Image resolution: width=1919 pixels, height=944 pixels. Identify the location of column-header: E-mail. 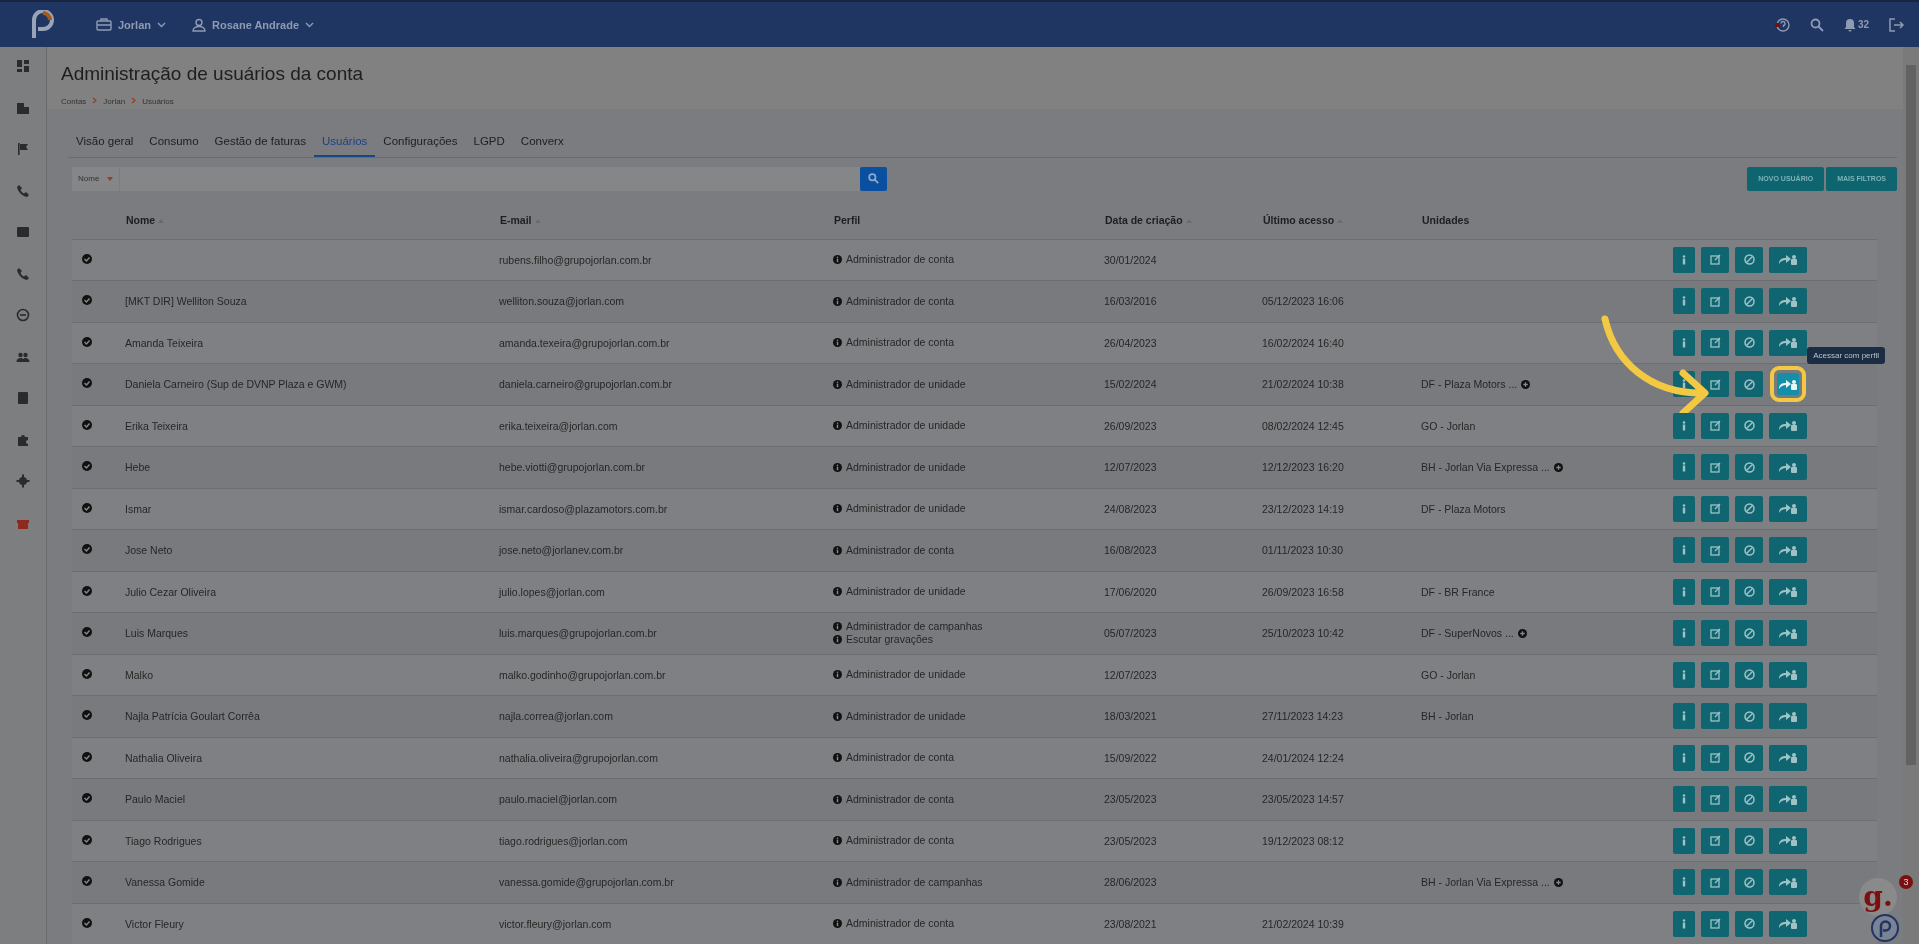
(516, 219).